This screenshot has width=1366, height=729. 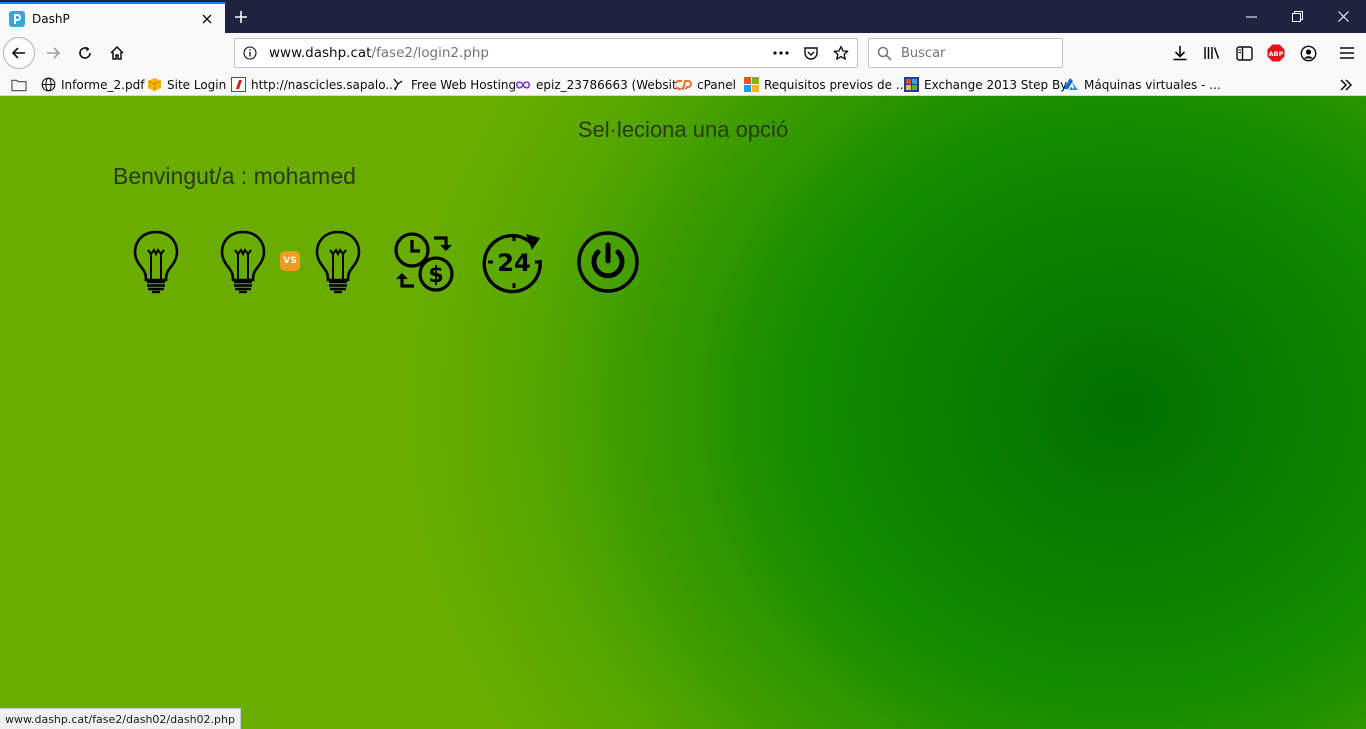 What do you see at coordinates (751, 85) in the screenshot?
I see `windows-icon` at bounding box center [751, 85].